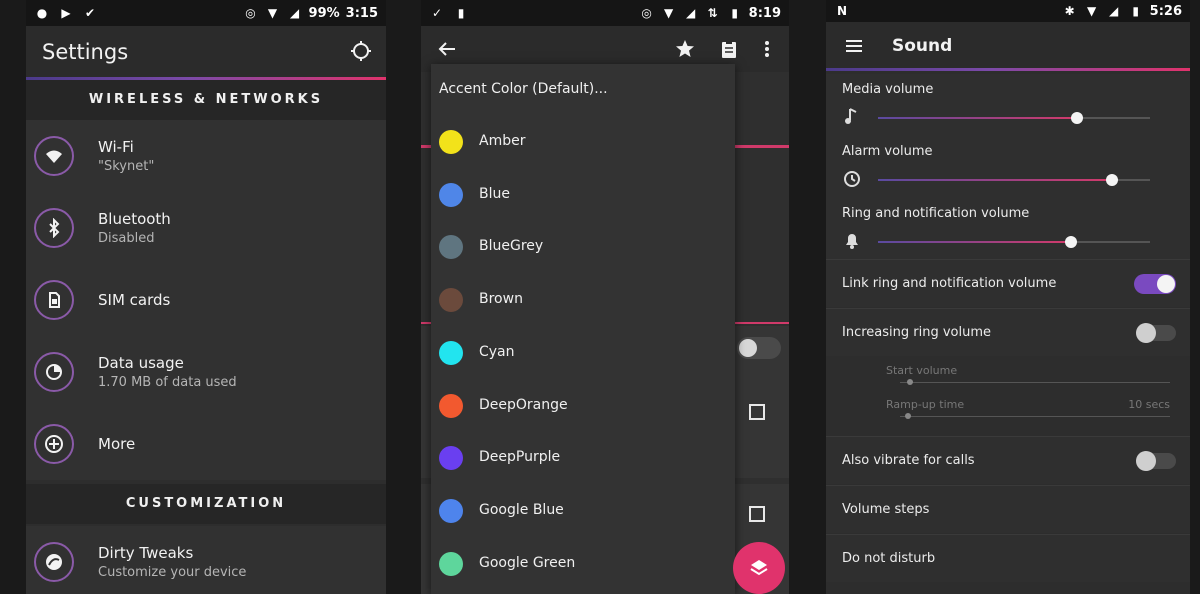  What do you see at coordinates (117, 444) in the screenshot?
I see `item-label: More` at bounding box center [117, 444].